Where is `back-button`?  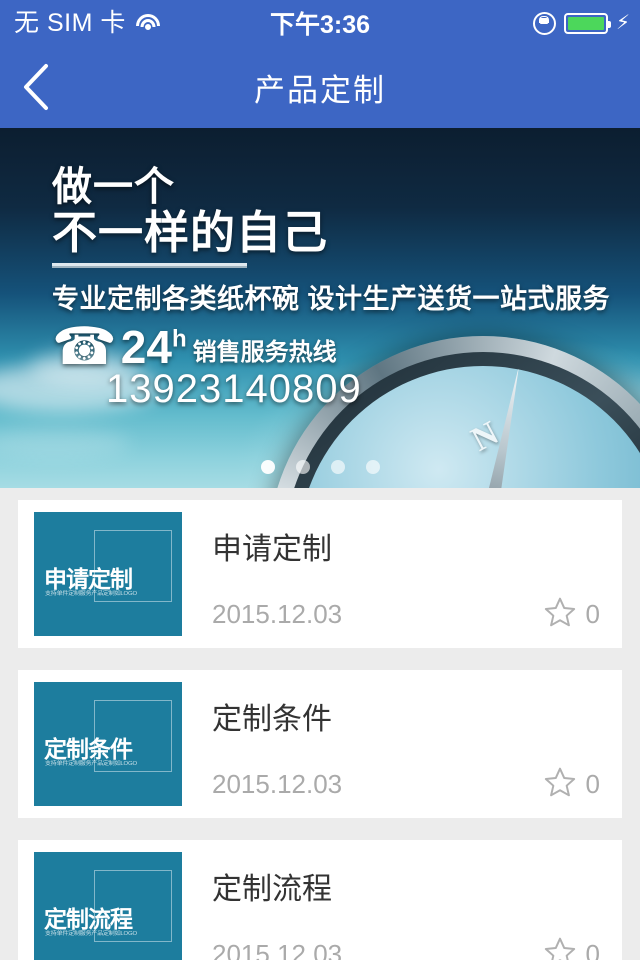 back-button is located at coordinates (36, 87).